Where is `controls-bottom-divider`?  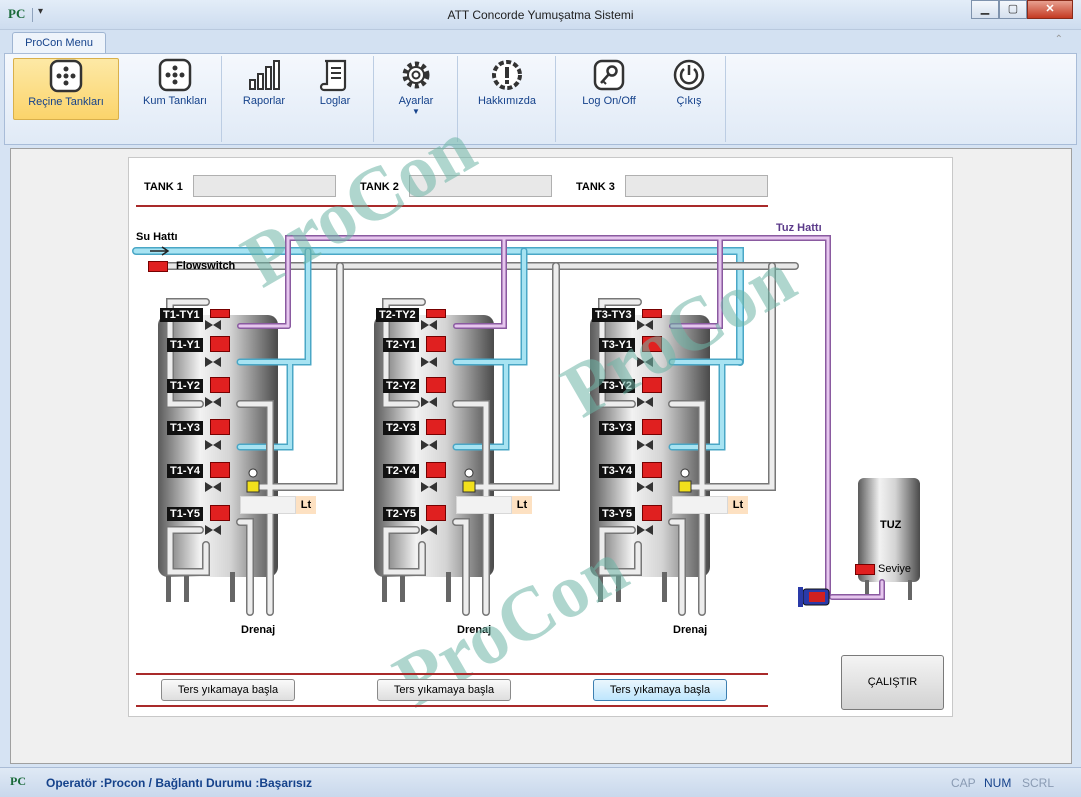 controls-bottom-divider is located at coordinates (452, 706).